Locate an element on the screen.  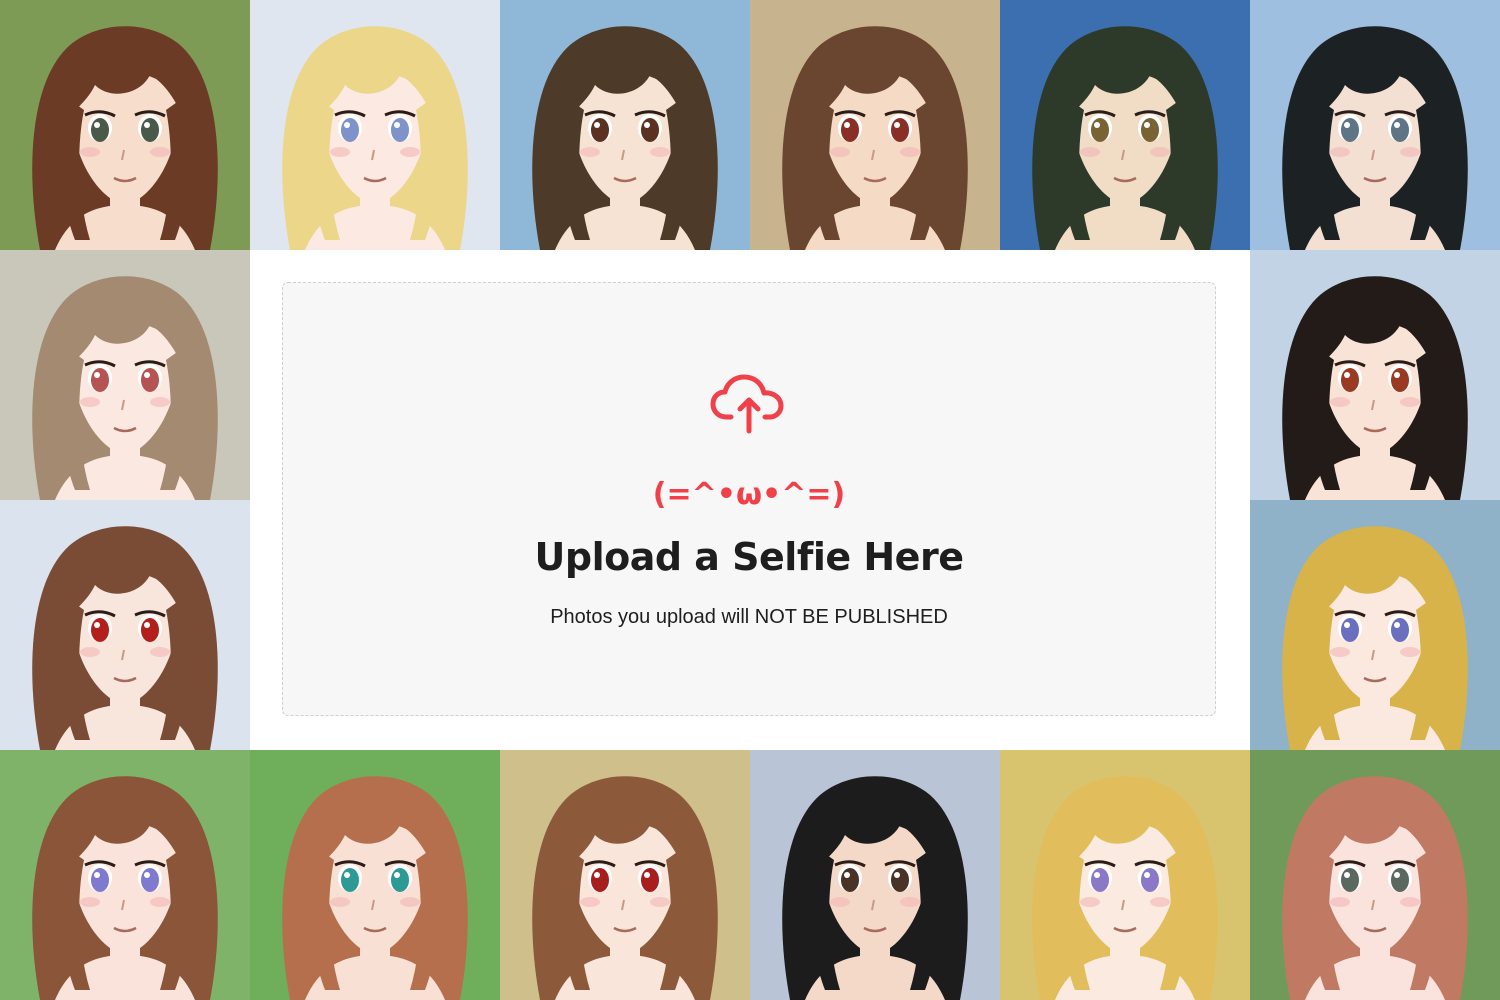
privacy-notice: Photos you upload will NOT BE PUBLISHED is located at coordinates (749, 617).